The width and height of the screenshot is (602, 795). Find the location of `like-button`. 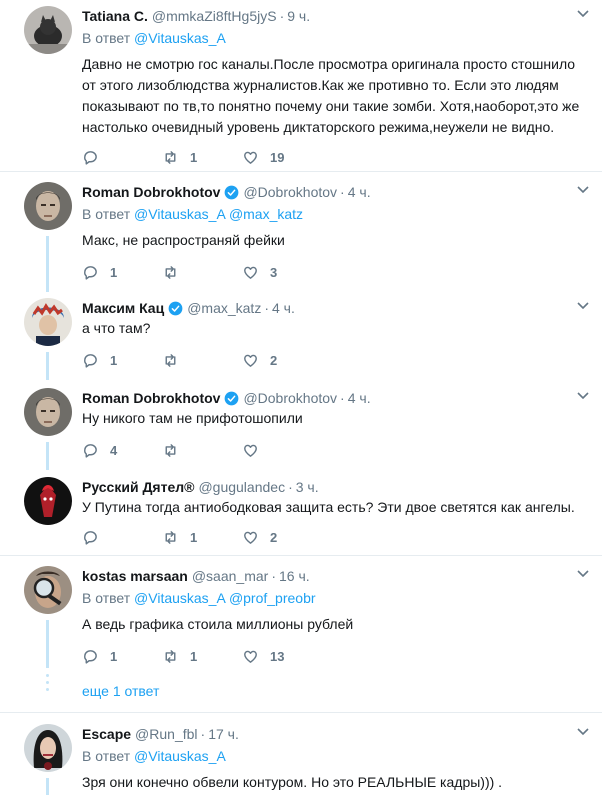

like-button is located at coordinates (256, 450).